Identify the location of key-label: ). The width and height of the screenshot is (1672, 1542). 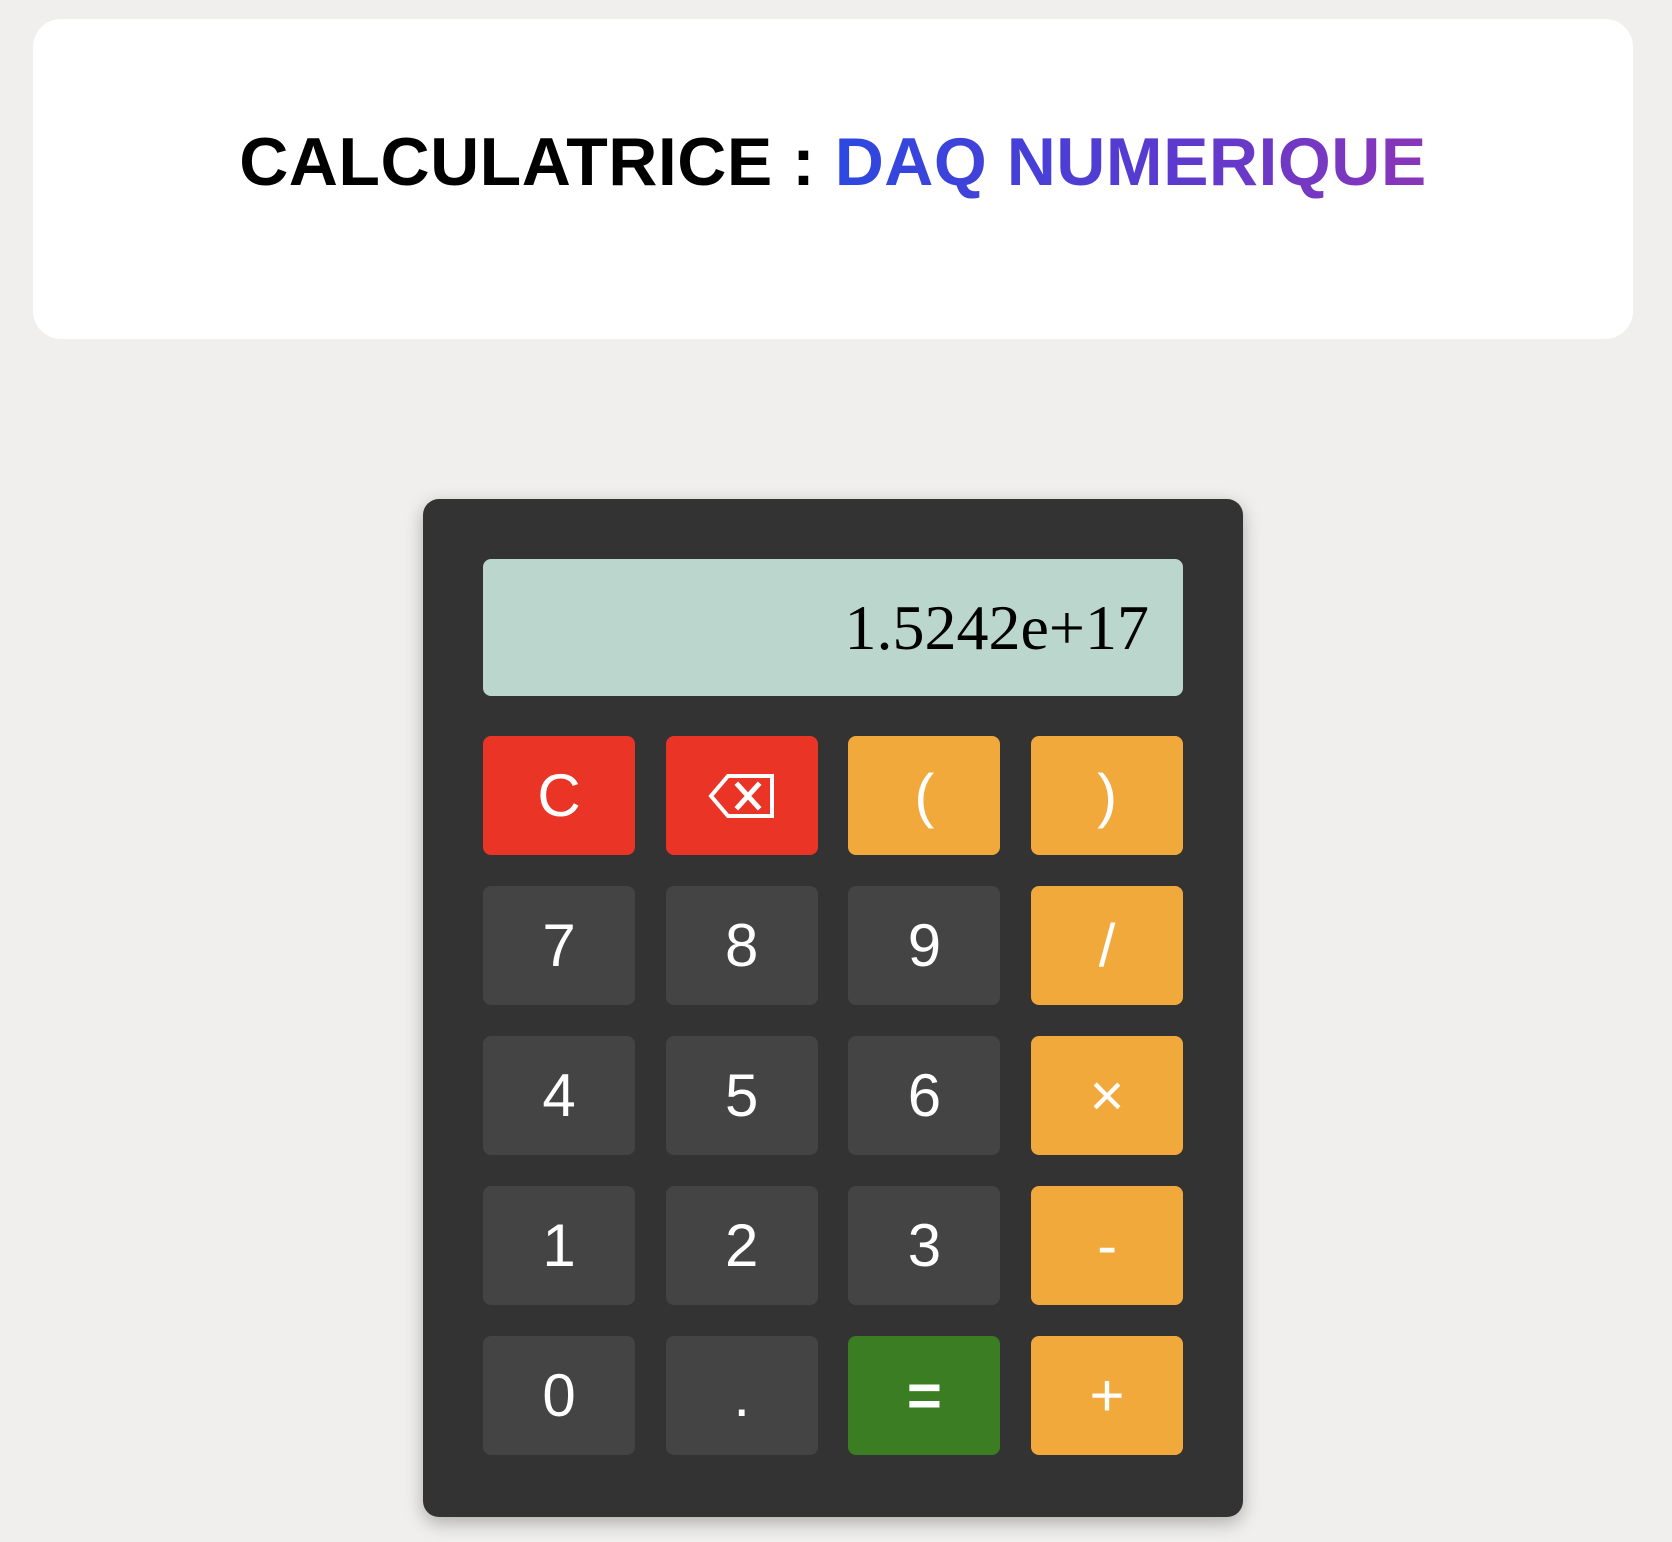
(1107, 795).